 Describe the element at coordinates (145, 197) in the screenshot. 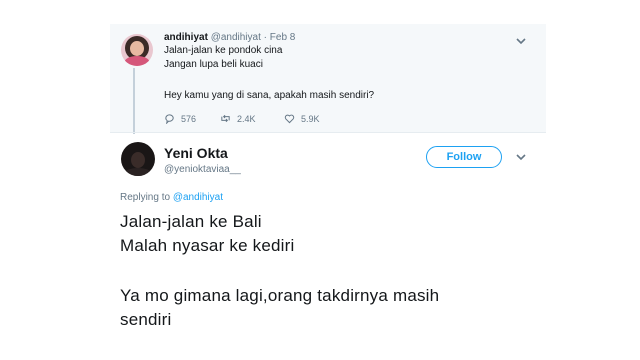

I see `replying-to-label: Replying to` at that location.